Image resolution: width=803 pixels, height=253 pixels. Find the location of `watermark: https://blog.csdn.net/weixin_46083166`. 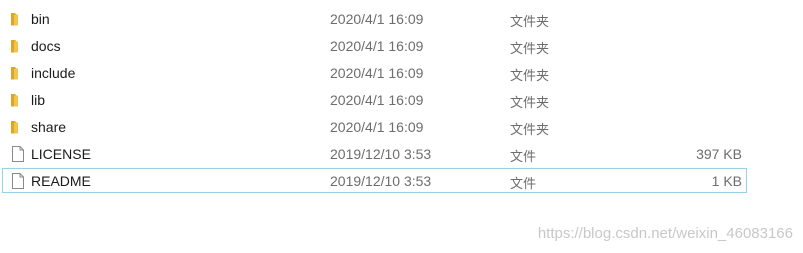

watermark: https://blog.csdn.net/weixin_46083166 is located at coordinates (665, 233).